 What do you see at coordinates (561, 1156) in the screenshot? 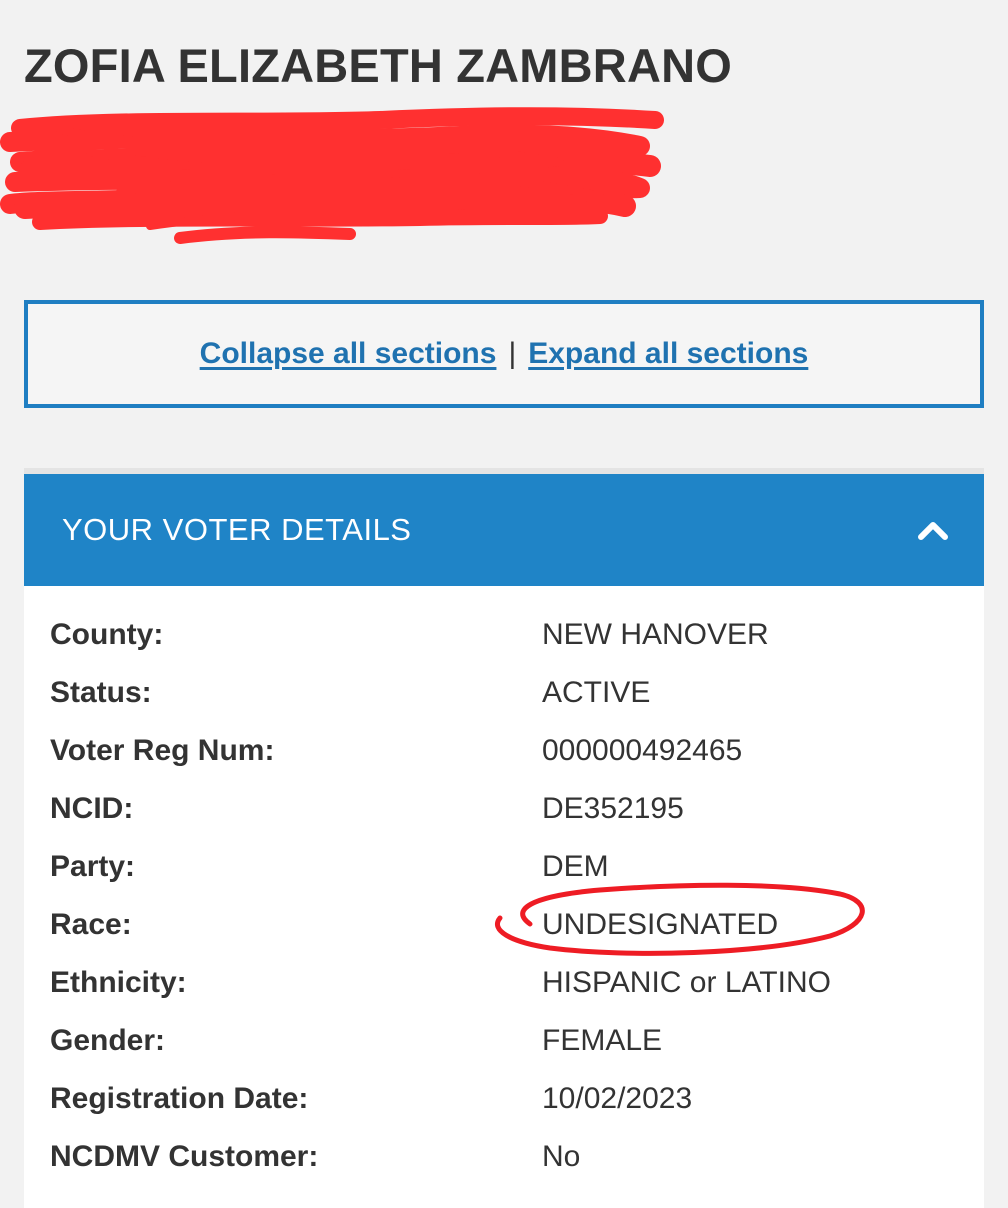
I see `ncdmv-customer-value: No` at bounding box center [561, 1156].